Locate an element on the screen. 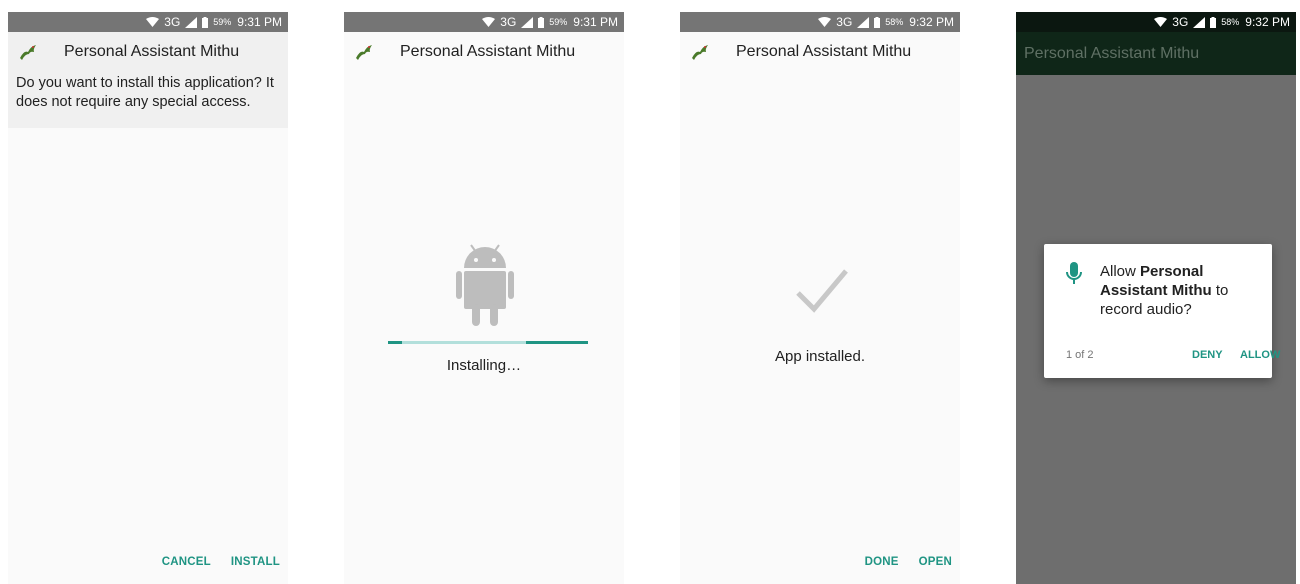 The height and width of the screenshot is (584, 1300). checkmark-icon is located at coordinates (822, 293).